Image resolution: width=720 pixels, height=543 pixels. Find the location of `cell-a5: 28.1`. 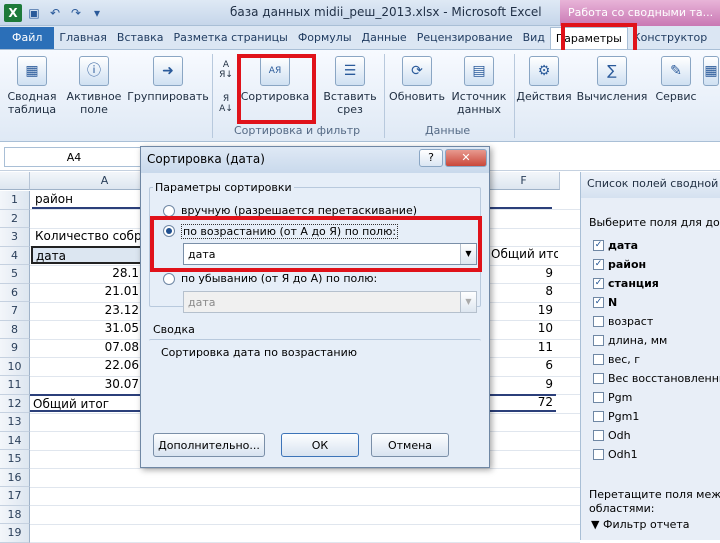

cell-a5: 28.1 is located at coordinates (87, 274).